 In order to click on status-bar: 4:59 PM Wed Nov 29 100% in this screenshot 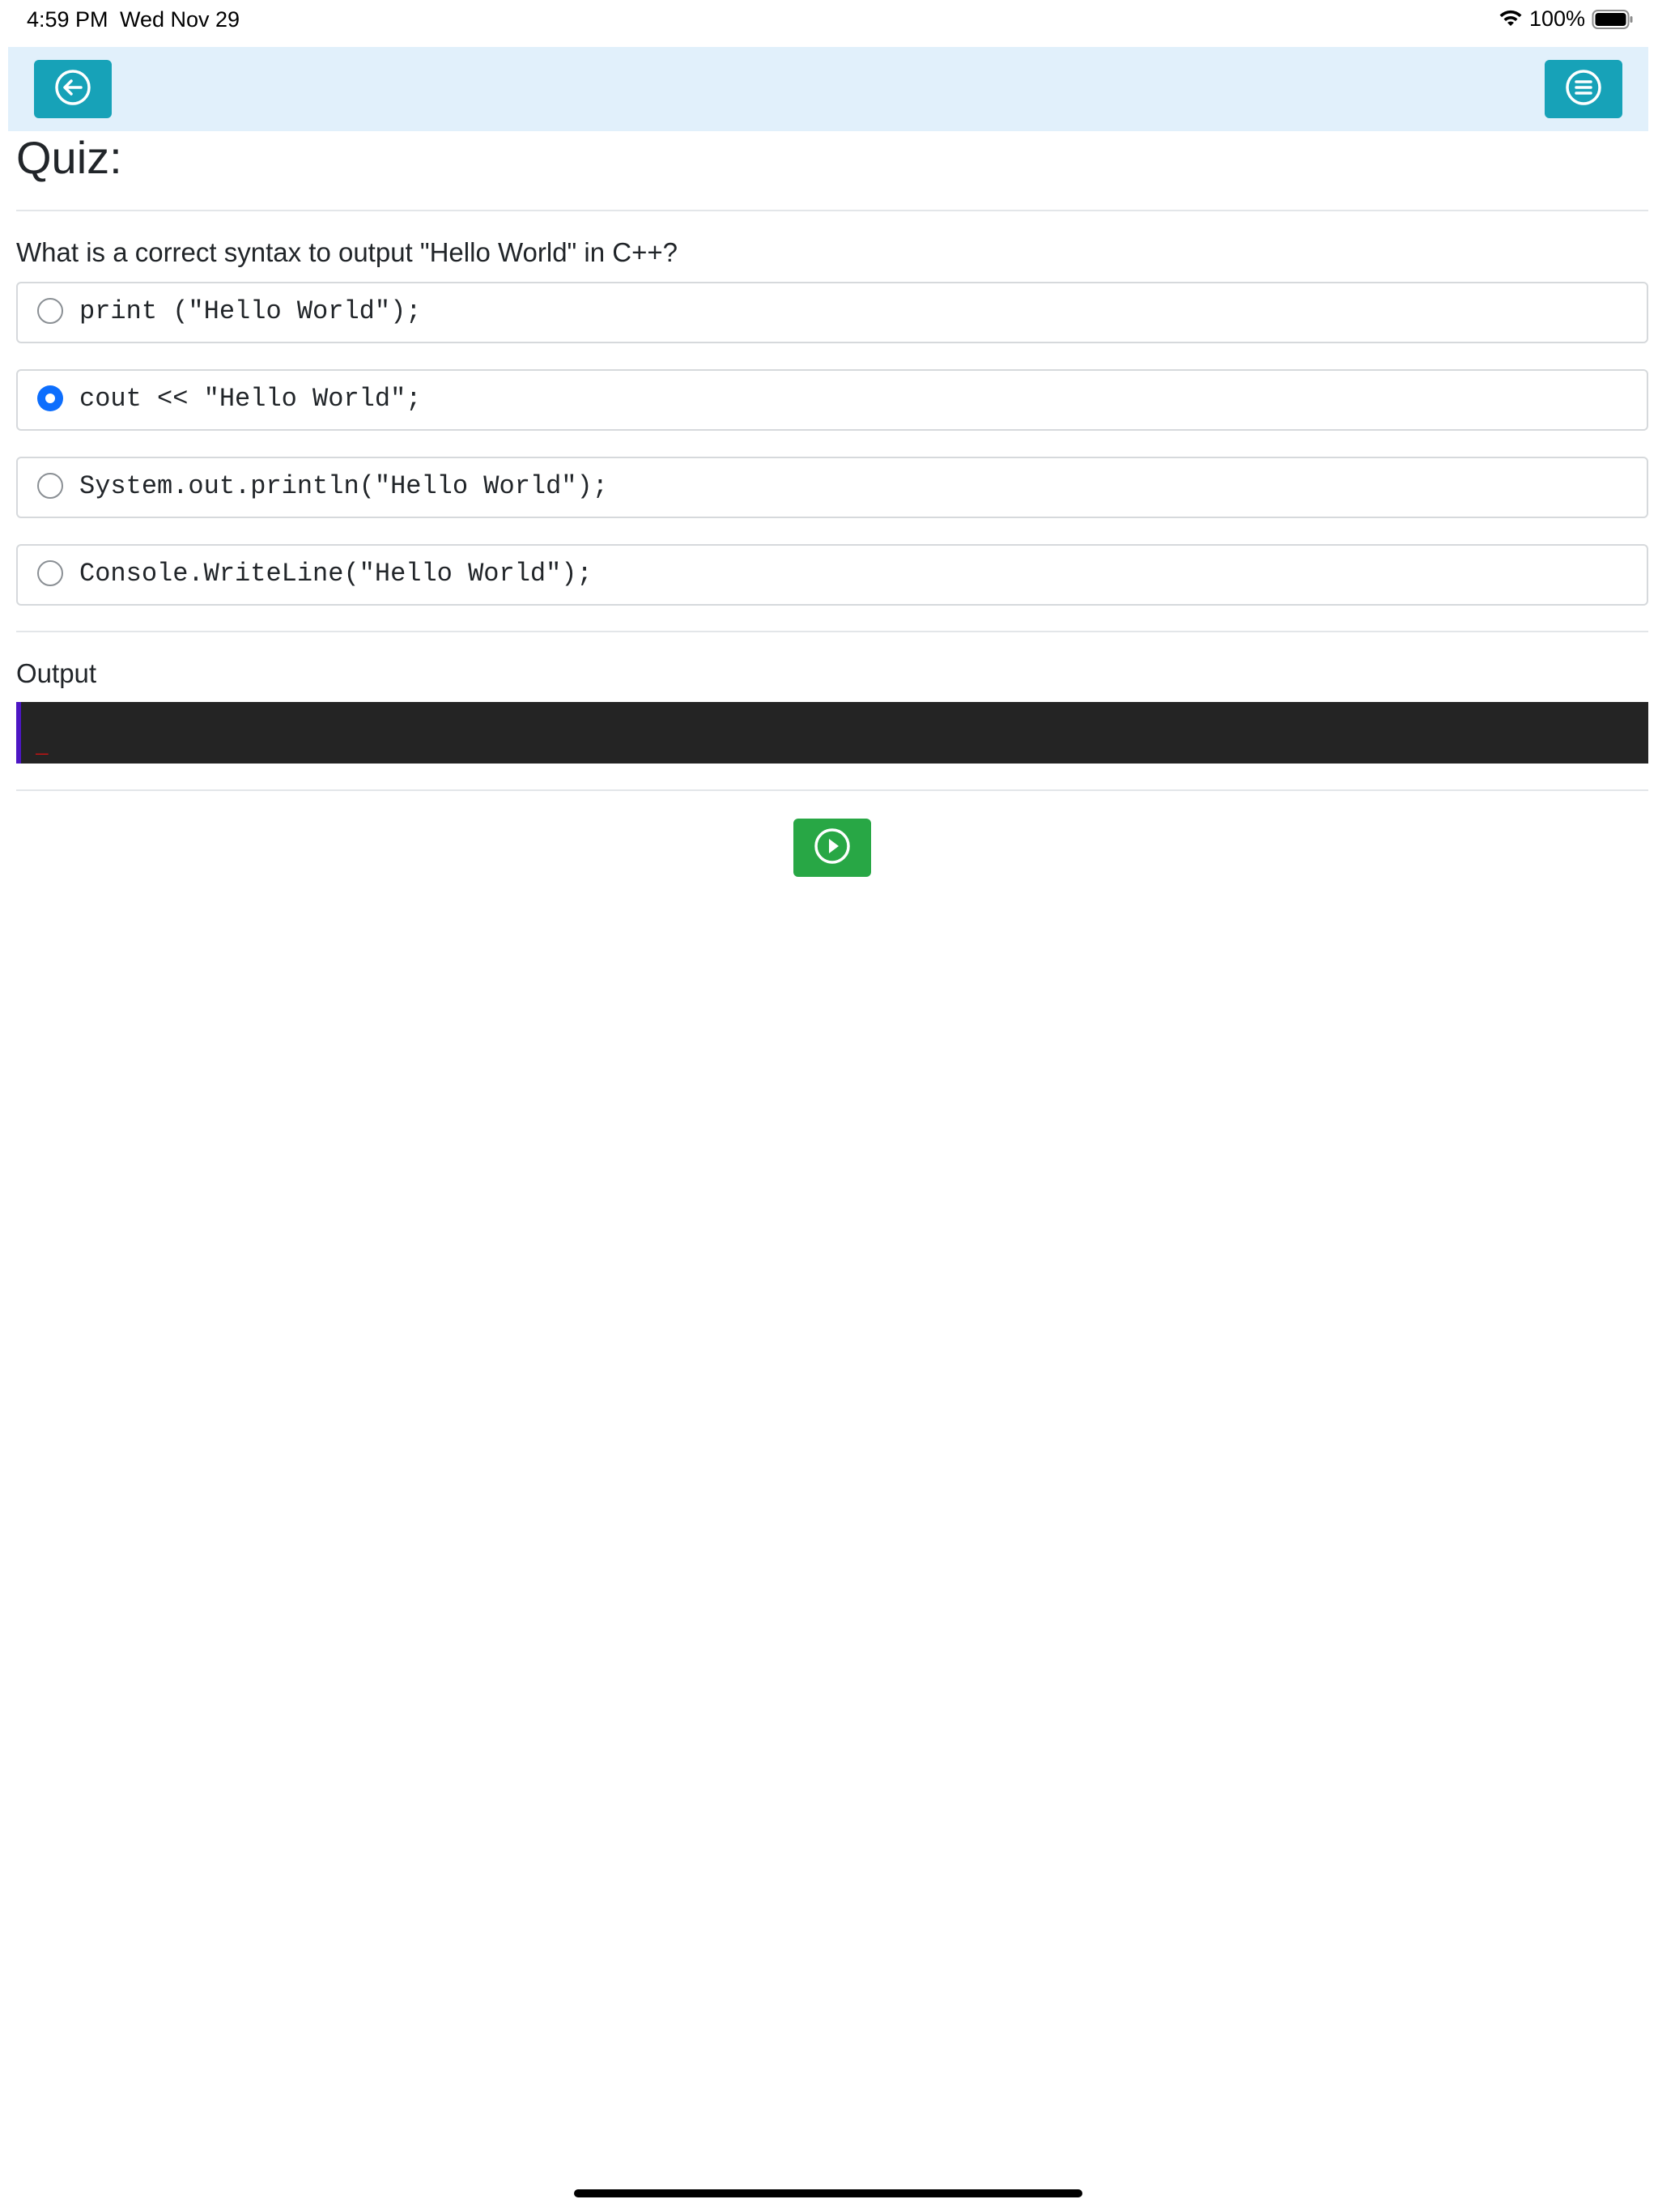, I will do `click(829, 20)`.